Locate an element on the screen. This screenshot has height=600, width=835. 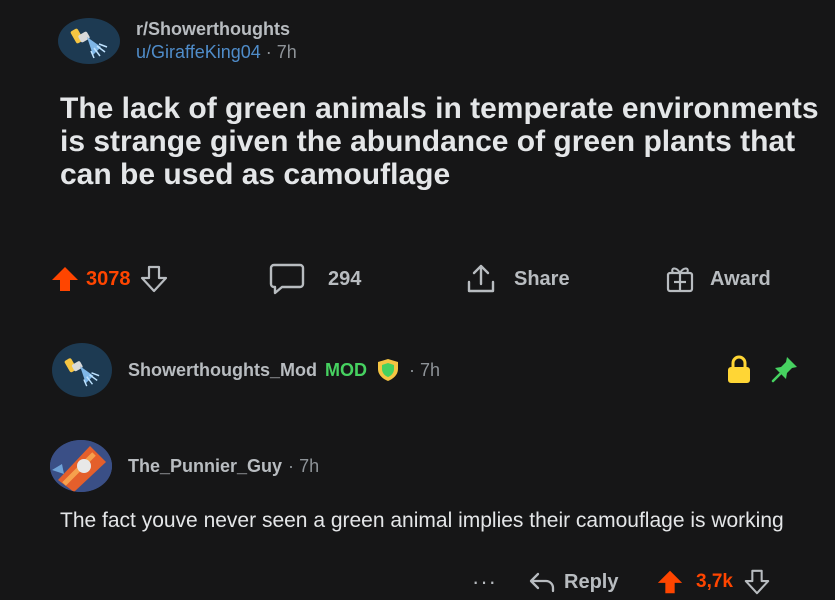
subreddit-name: r/Showerthoughts is located at coordinates (216, 29).